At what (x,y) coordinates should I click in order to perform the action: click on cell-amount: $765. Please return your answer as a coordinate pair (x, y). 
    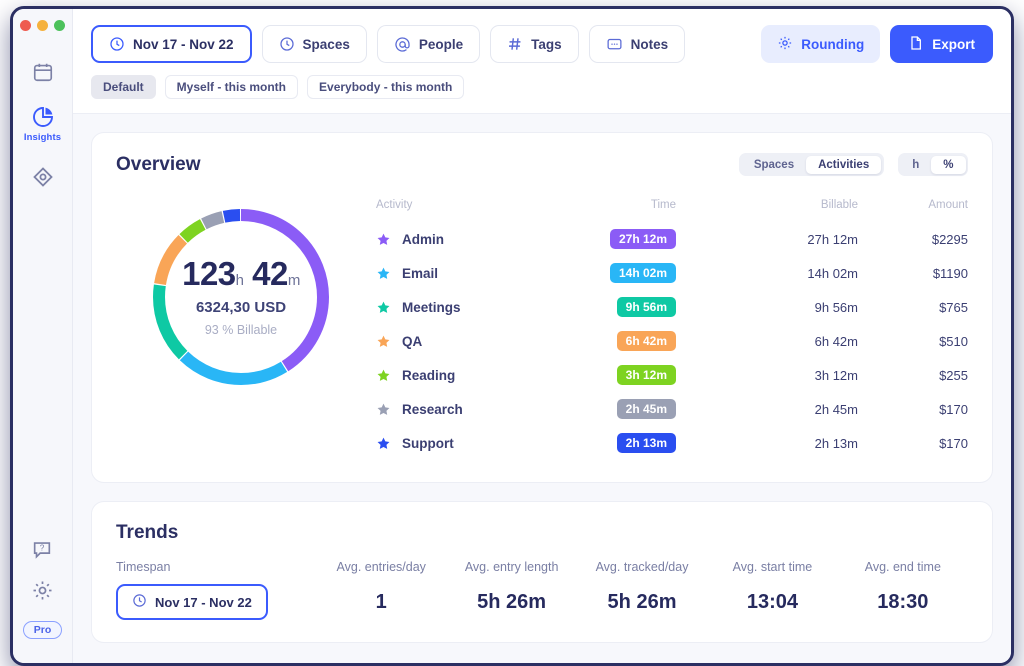
    Looking at the image, I should click on (953, 307).